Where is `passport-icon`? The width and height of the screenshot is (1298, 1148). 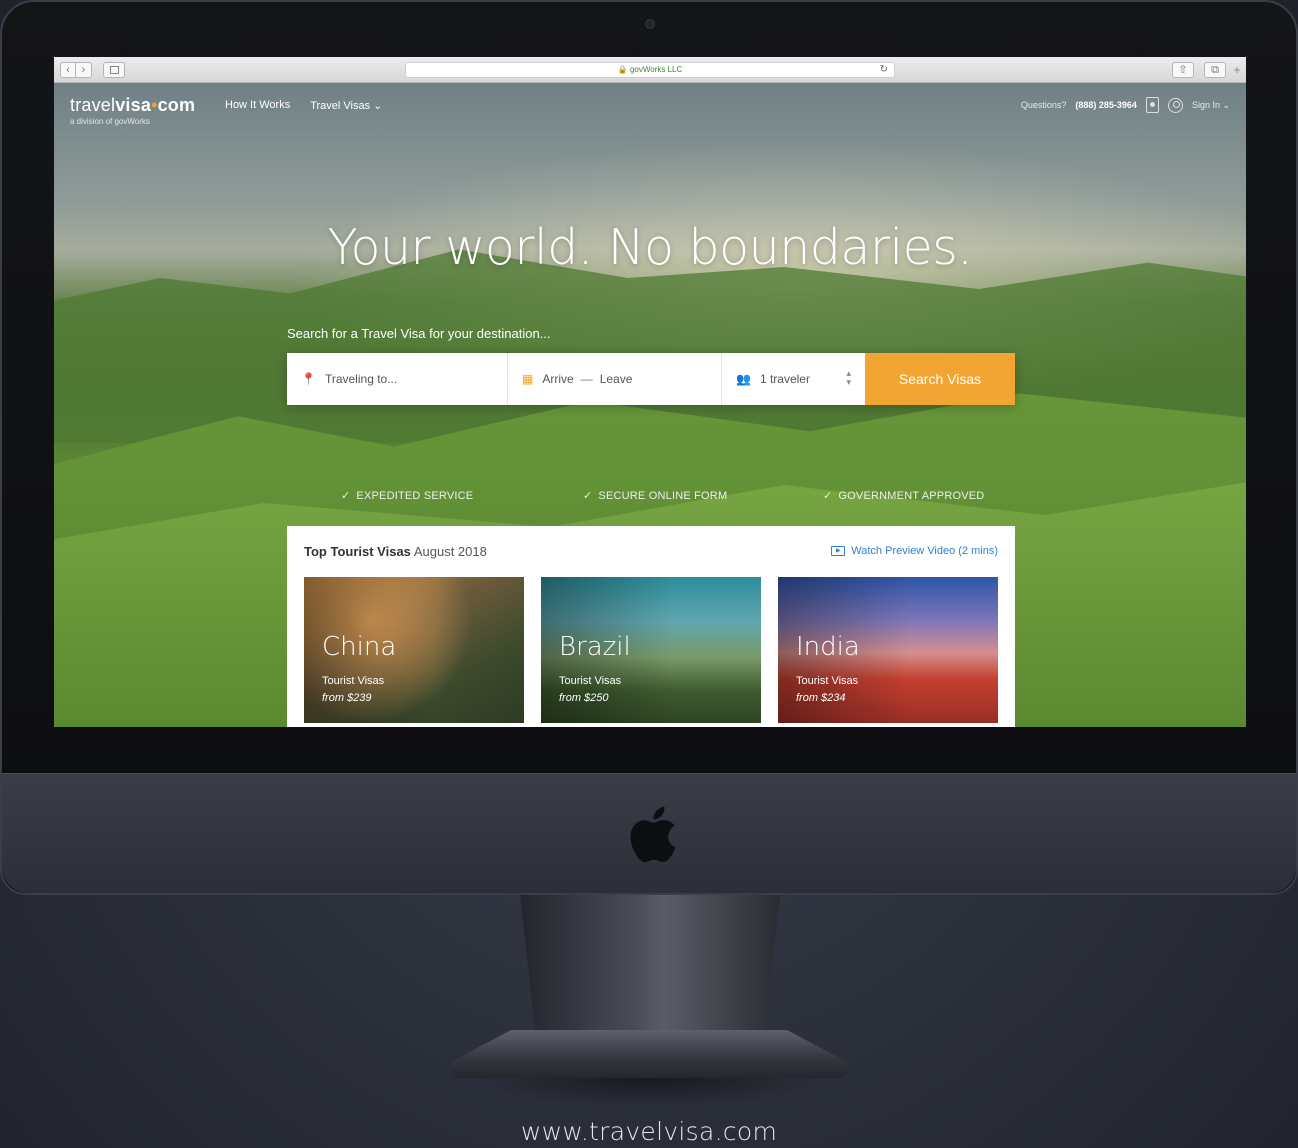
passport-icon is located at coordinates (1152, 105).